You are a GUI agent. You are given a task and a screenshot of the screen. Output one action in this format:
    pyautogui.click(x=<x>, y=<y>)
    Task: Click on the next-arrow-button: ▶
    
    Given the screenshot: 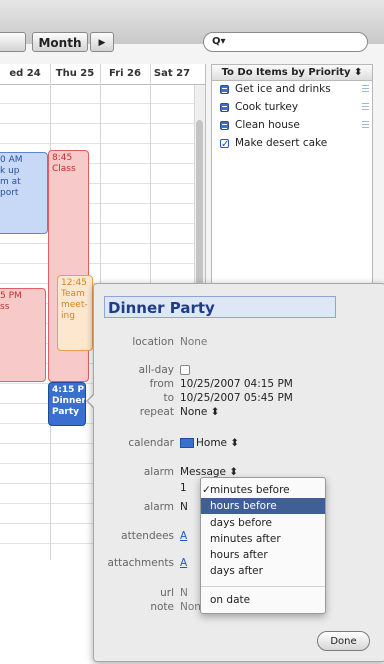 What is the action you would take?
    pyautogui.click(x=102, y=42)
    